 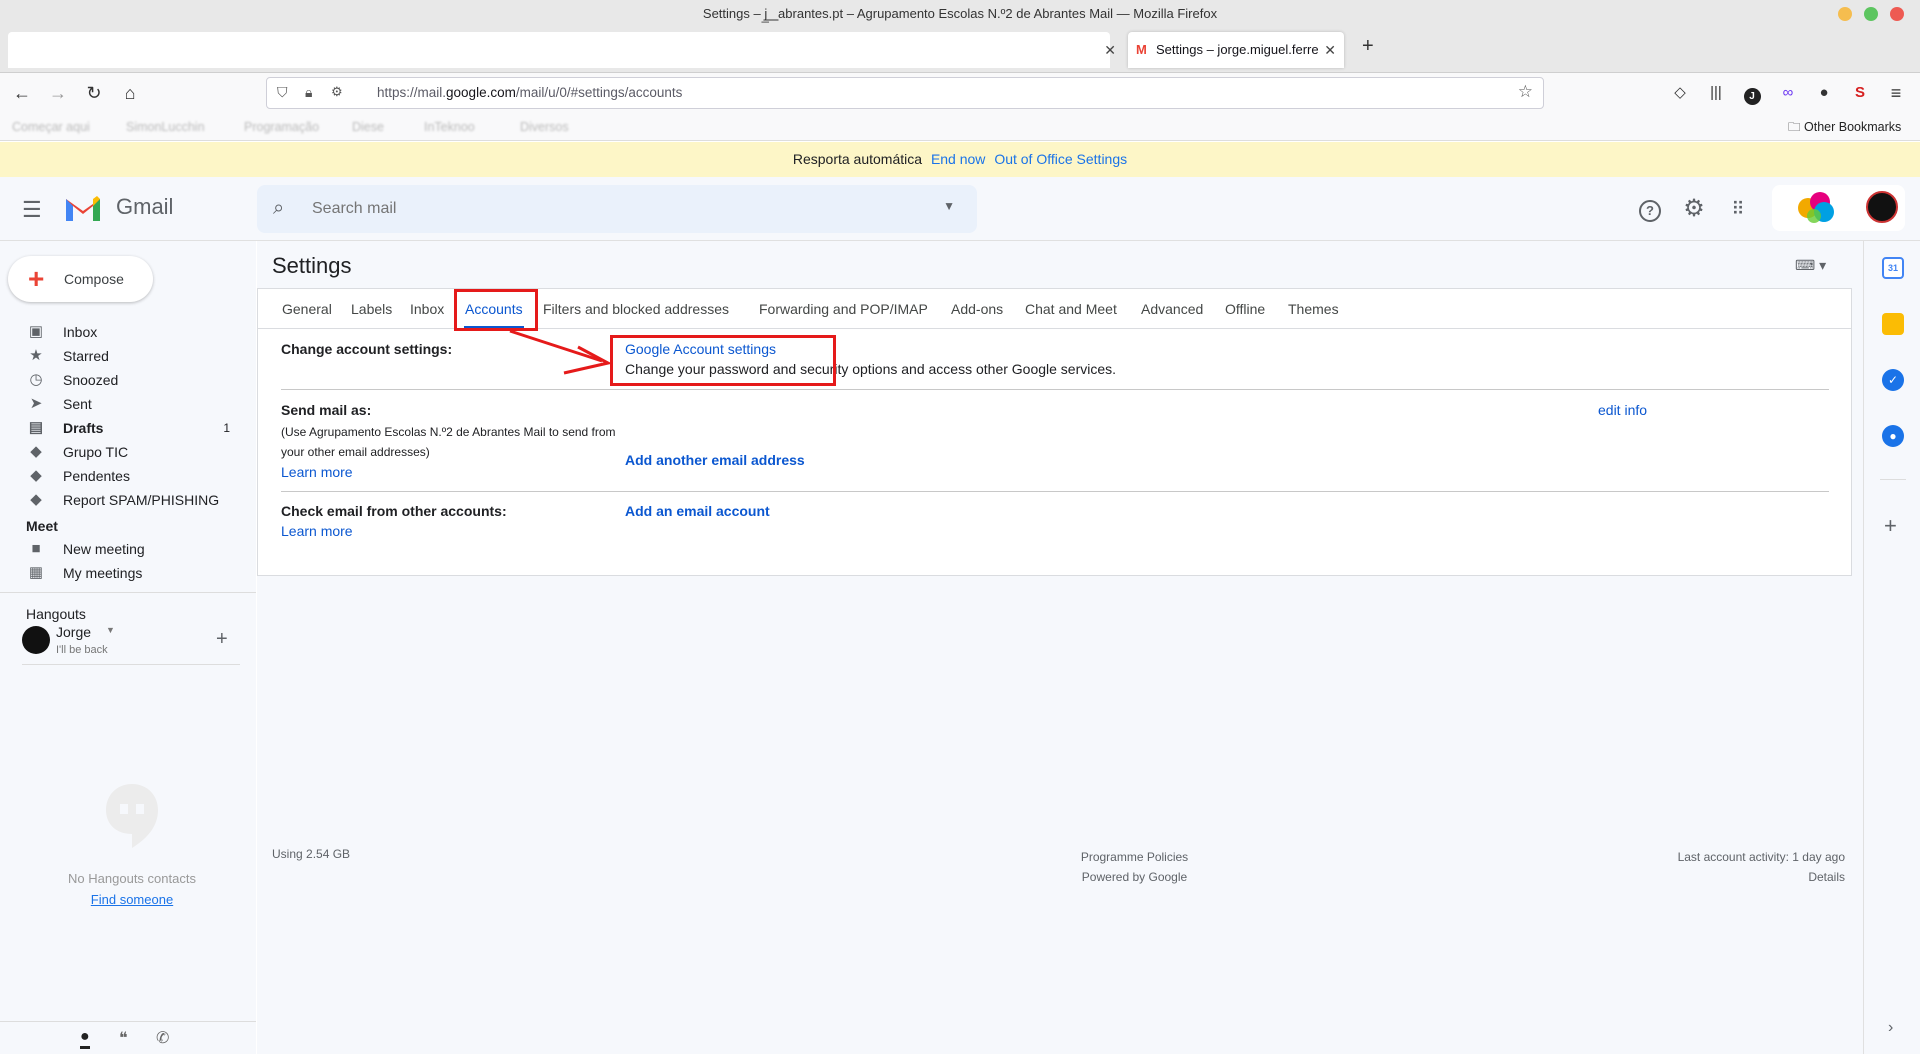 I want to click on bookmark-item: Diese, so click(x=368, y=127).